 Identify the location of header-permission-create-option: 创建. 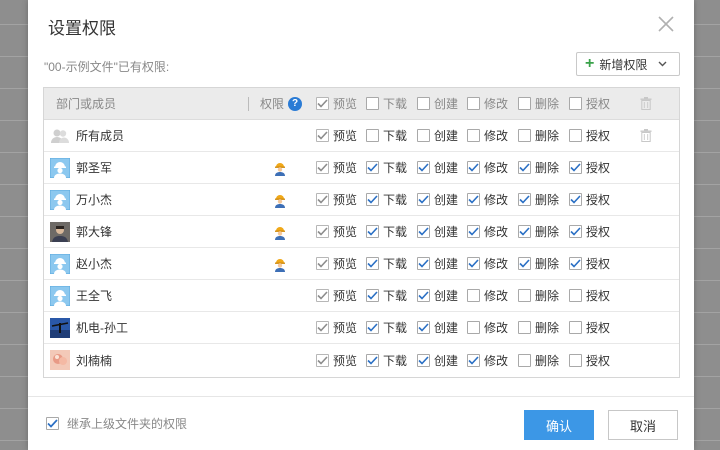
(437, 103).